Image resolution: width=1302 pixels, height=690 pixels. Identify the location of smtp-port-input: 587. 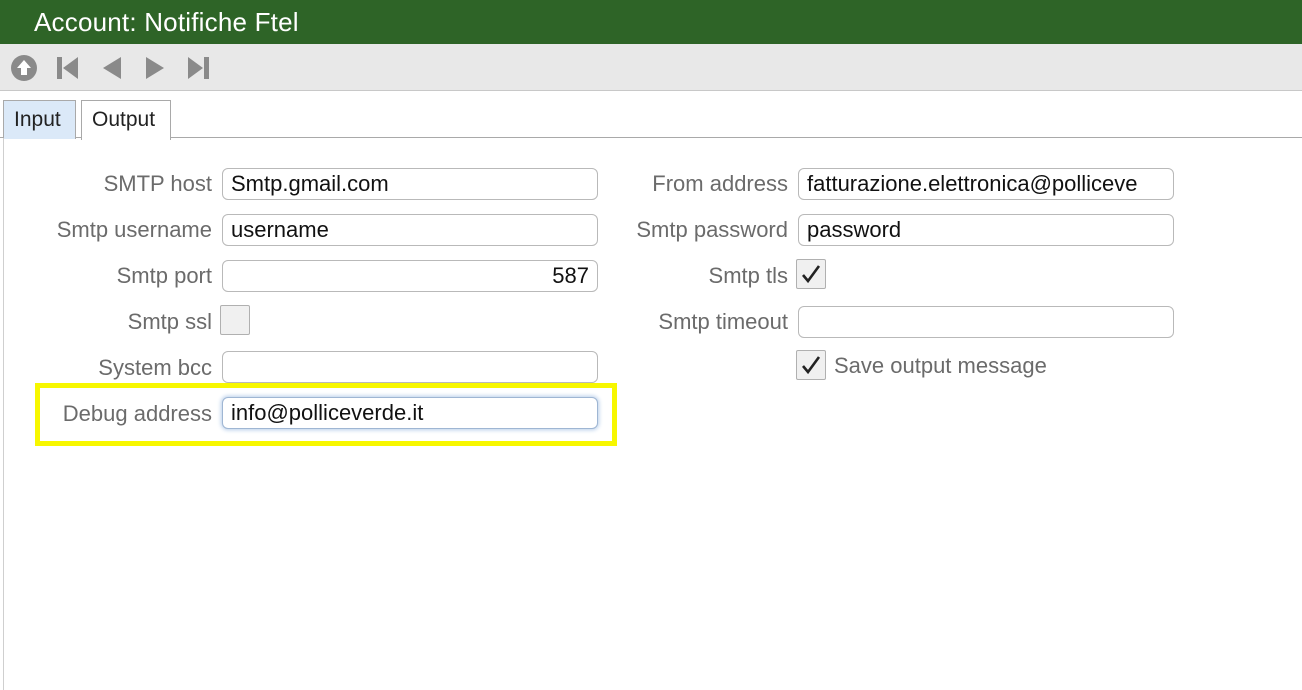
(410, 276).